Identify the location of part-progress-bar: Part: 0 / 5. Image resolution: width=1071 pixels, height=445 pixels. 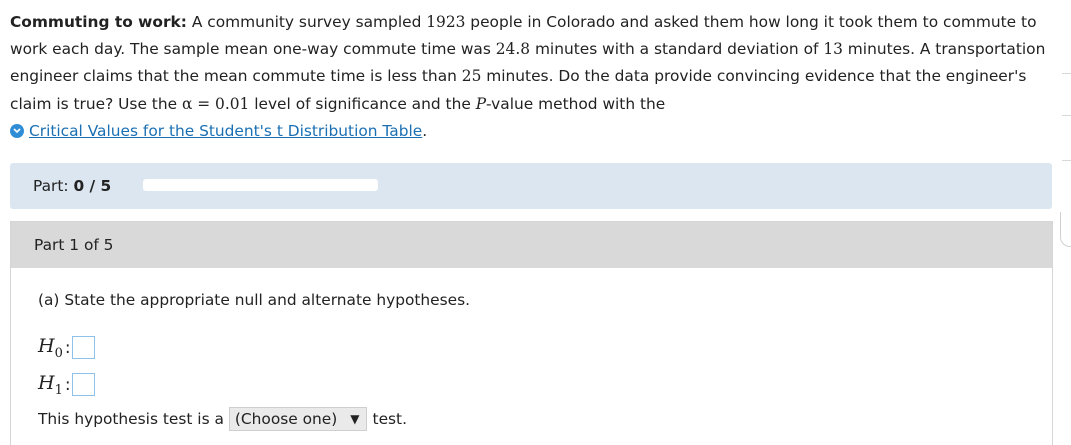
(531, 186).